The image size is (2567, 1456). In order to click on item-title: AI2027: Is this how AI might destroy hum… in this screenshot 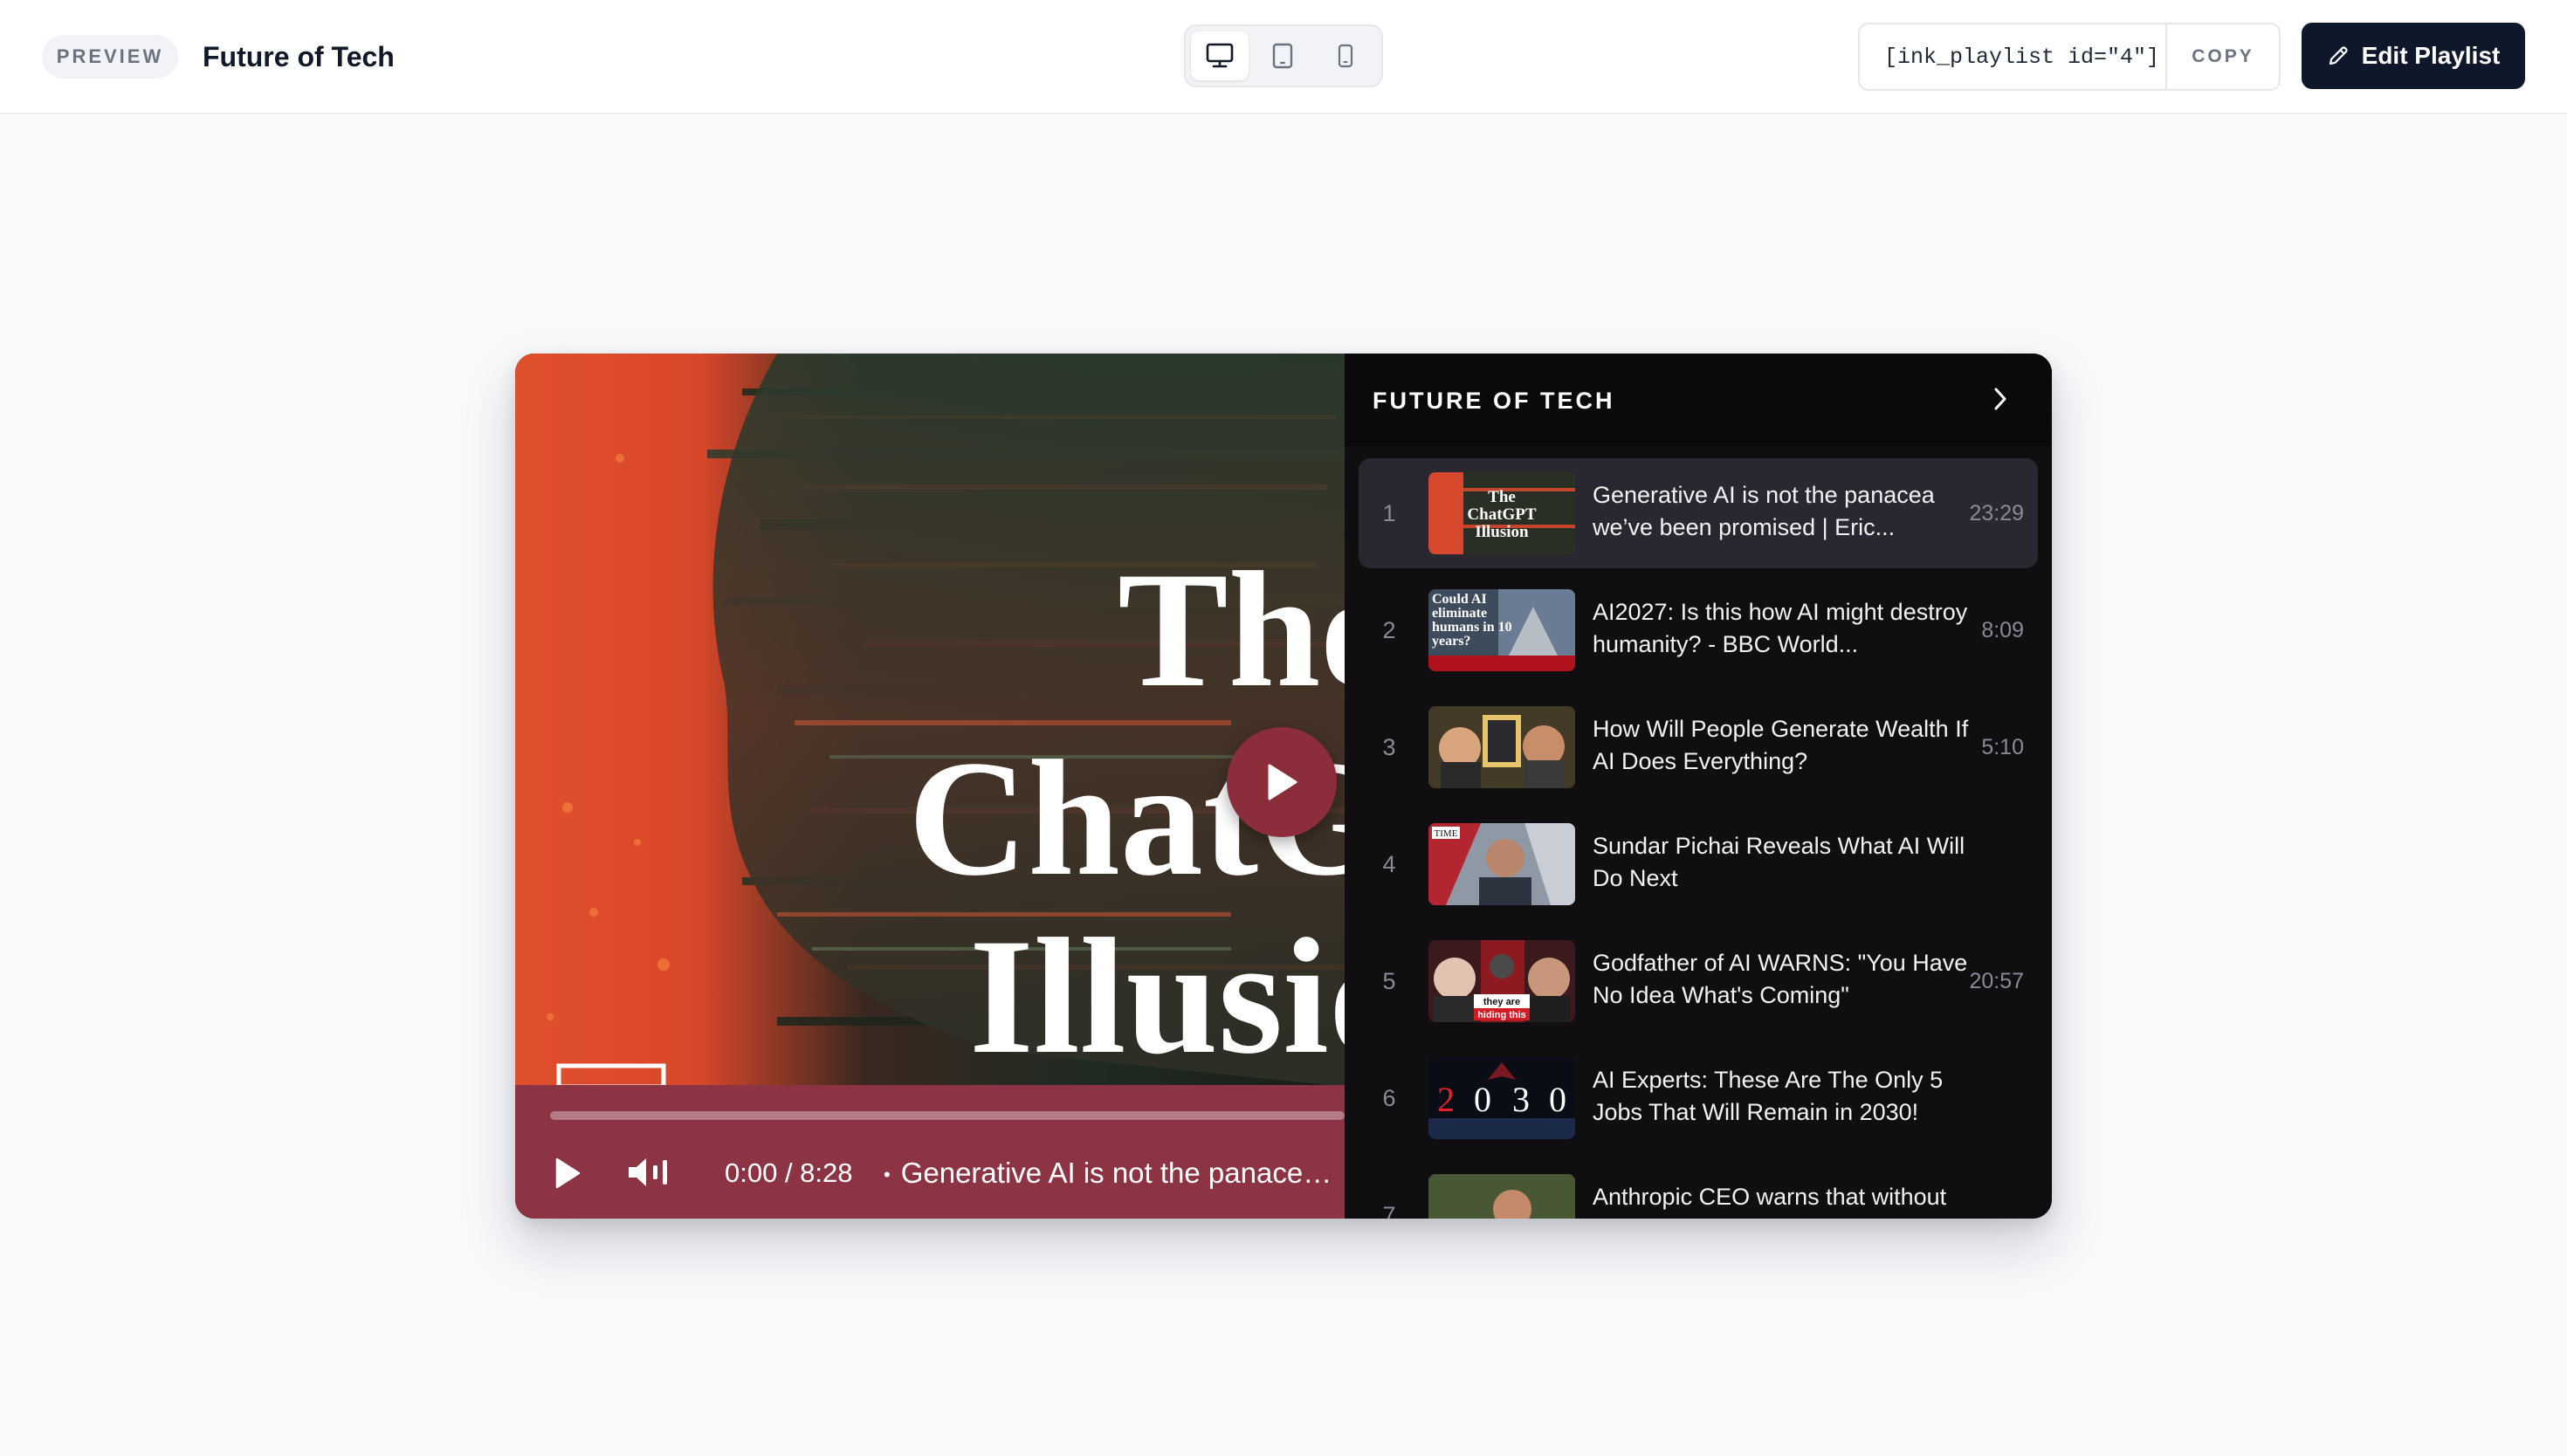, I will do `click(1780, 628)`.